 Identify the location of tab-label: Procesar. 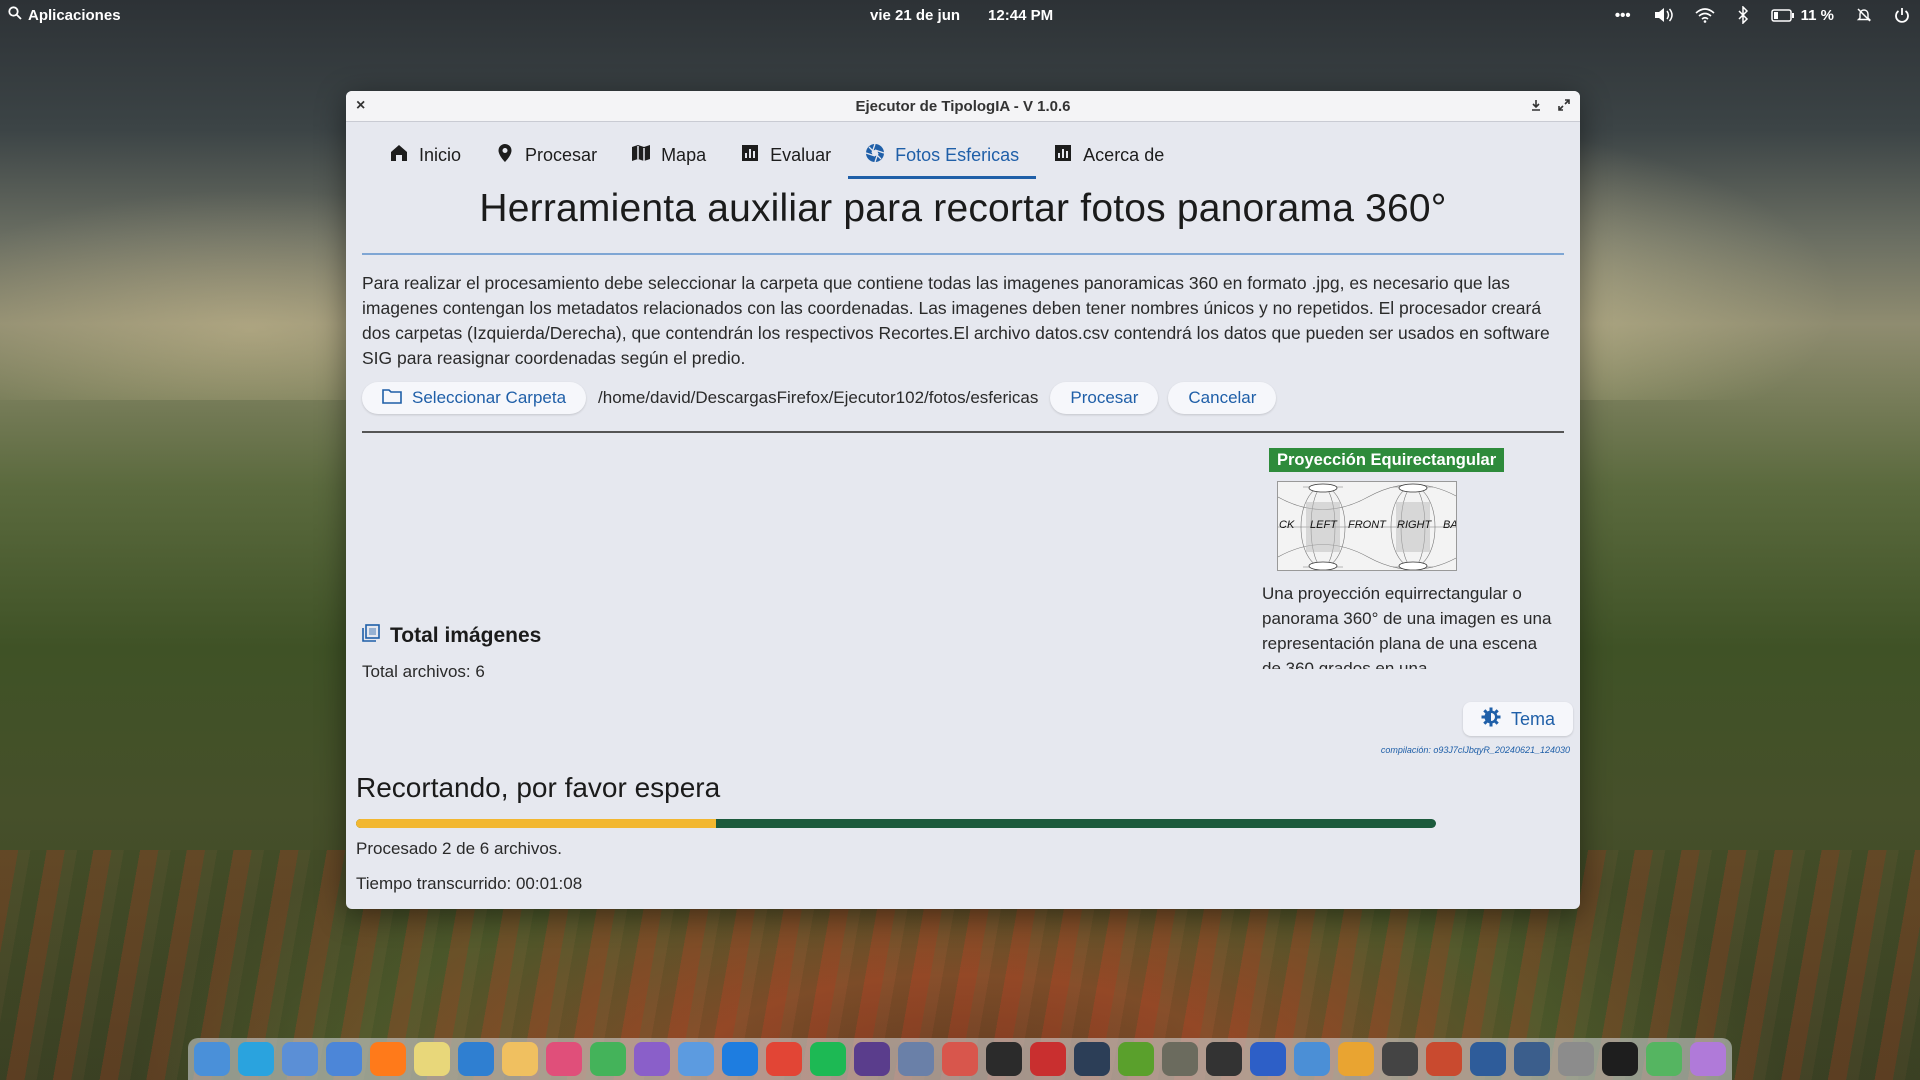
(561, 154).